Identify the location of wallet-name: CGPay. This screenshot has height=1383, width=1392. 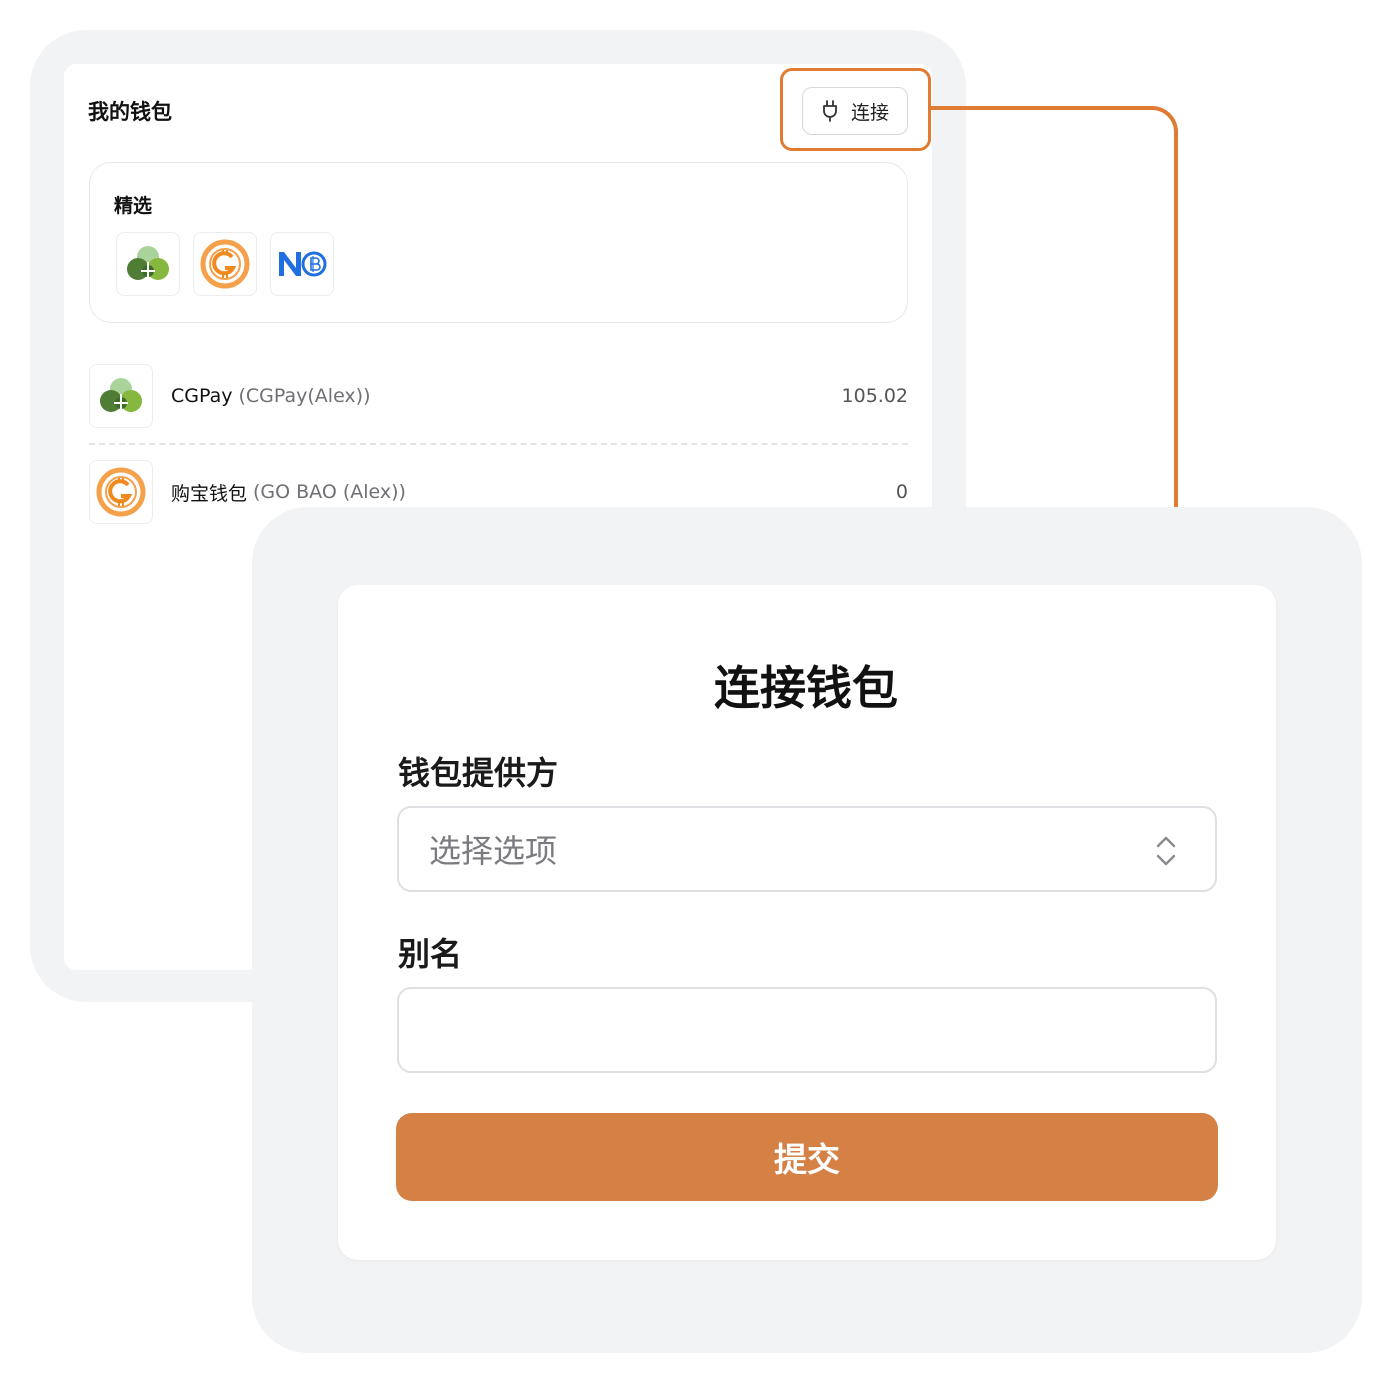
(202, 396).